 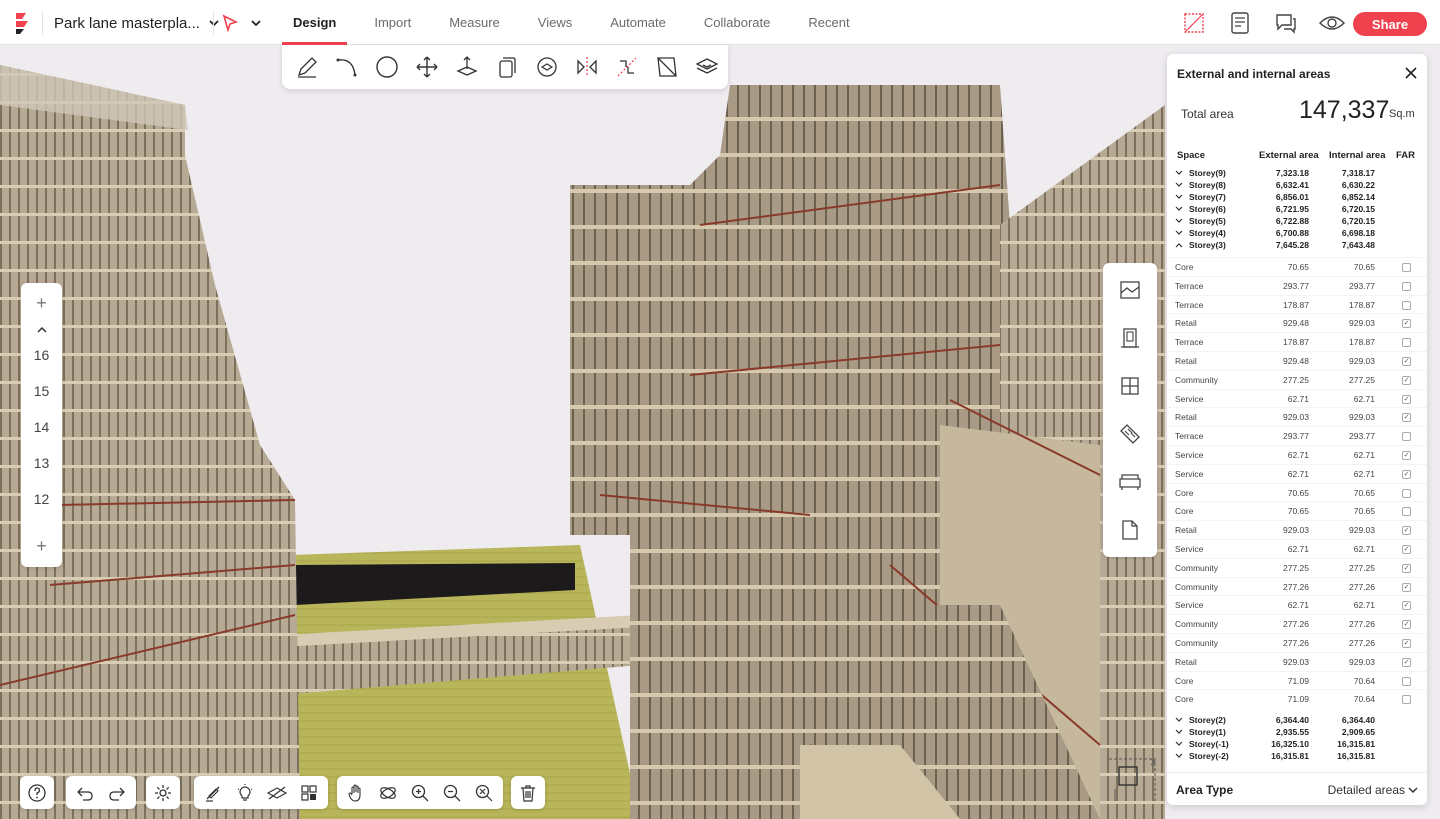 I want to click on section-plane-icon, so click(x=277, y=793).